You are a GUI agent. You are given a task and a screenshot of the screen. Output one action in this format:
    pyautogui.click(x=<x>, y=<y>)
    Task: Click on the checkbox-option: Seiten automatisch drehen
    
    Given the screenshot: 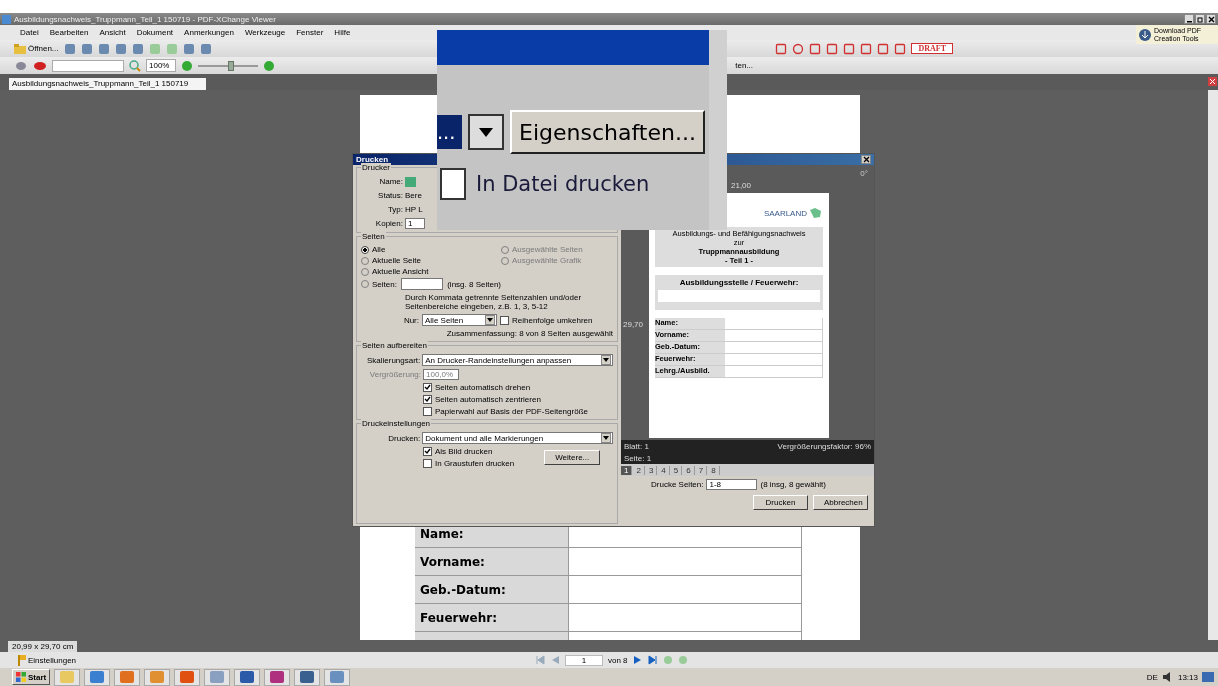 What is the action you would take?
    pyautogui.click(x=518, y=387)
    